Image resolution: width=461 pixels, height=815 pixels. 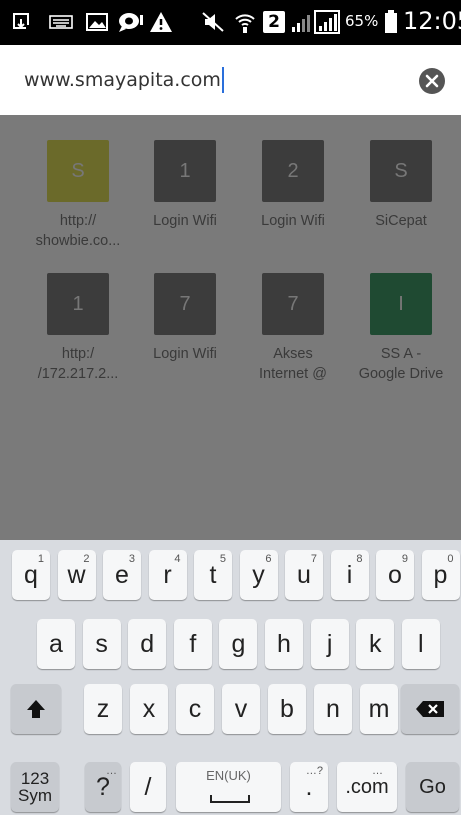 What do you see at coordinates (185, 171) in the screenshot?
I see `shortcut-thumbnail: 1` at bounding box center [185, 171].